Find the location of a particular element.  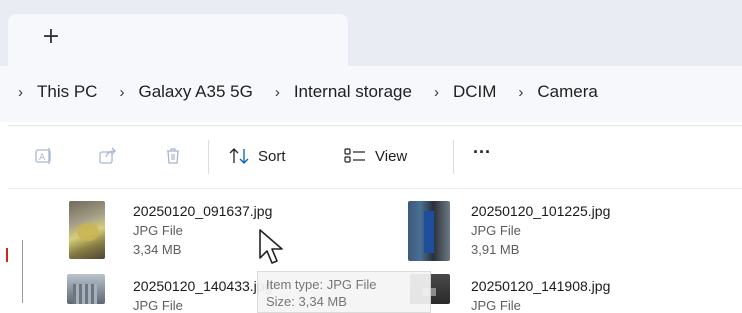

tooltip-size: Size: 3,34 MB is located at coordinates (306, 301).